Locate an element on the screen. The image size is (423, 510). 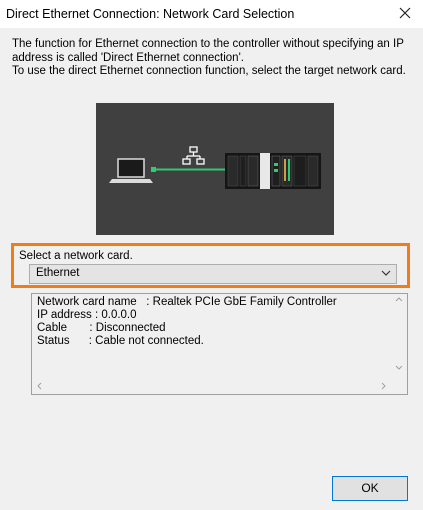
horizontal-scrollbar is located at coordinates (211, 386).